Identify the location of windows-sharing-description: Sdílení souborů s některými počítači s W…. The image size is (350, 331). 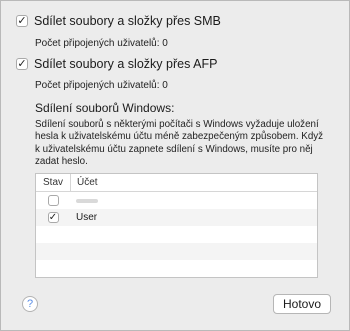
(179, 143).